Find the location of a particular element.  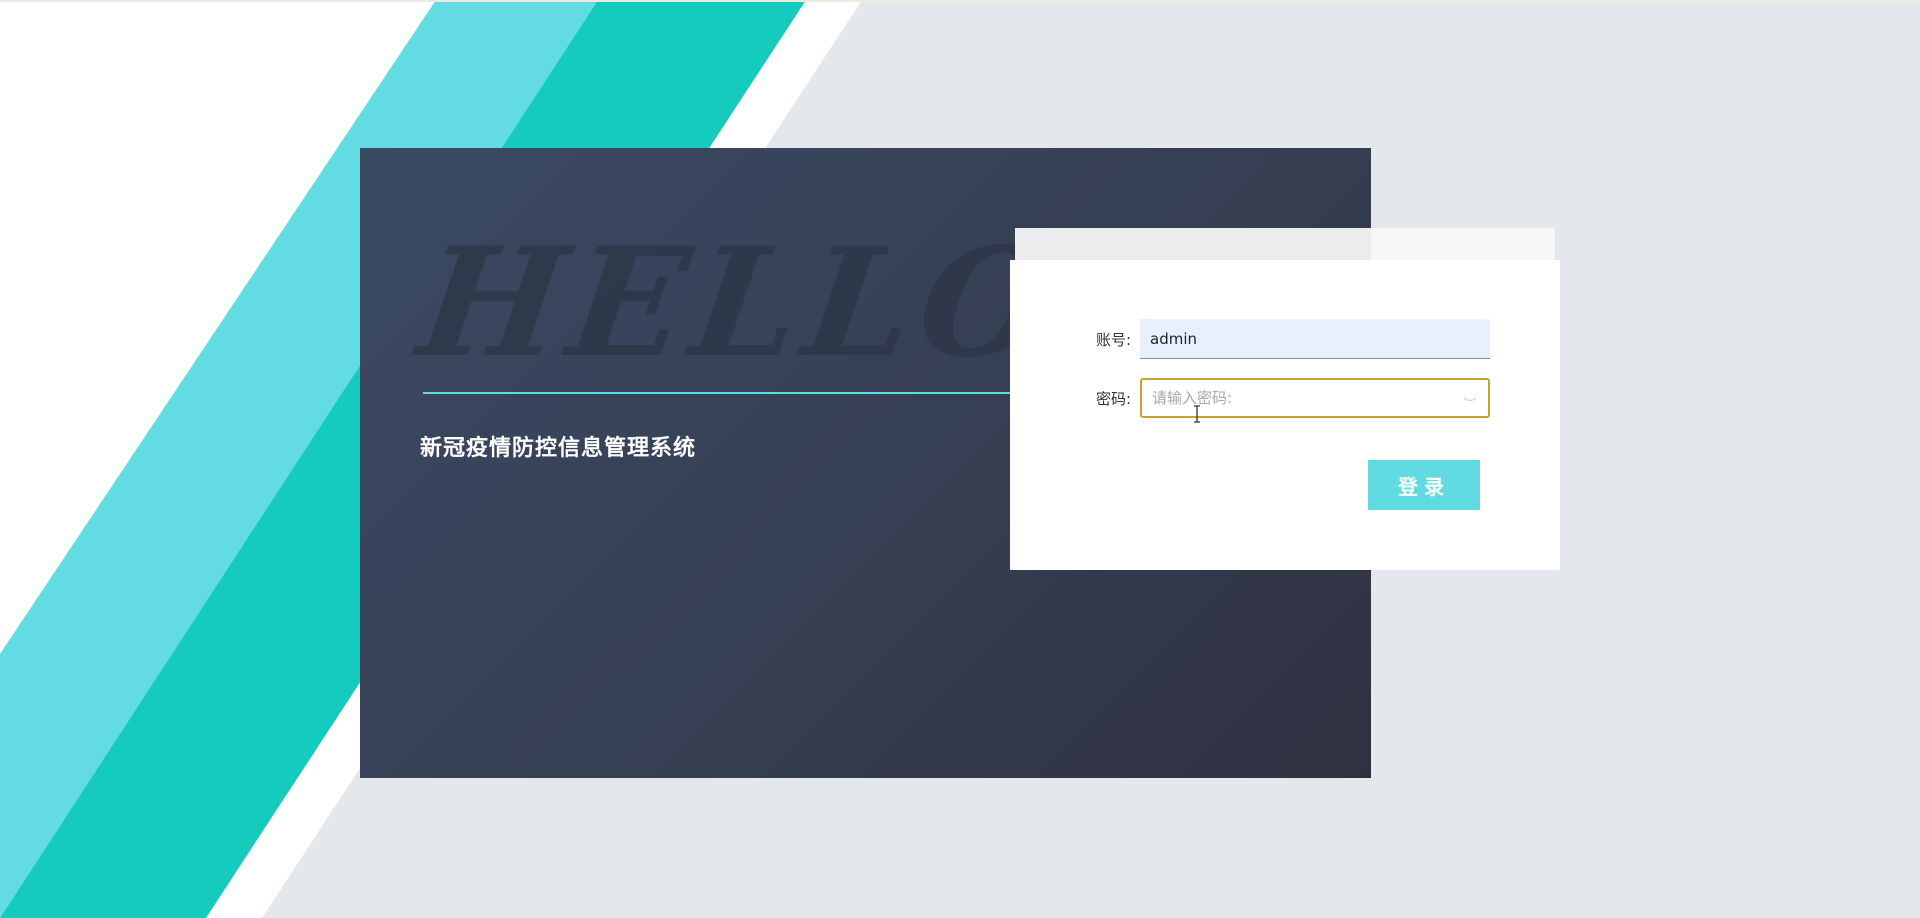

username-row: 账号: is located at coordinates (1285, 339).